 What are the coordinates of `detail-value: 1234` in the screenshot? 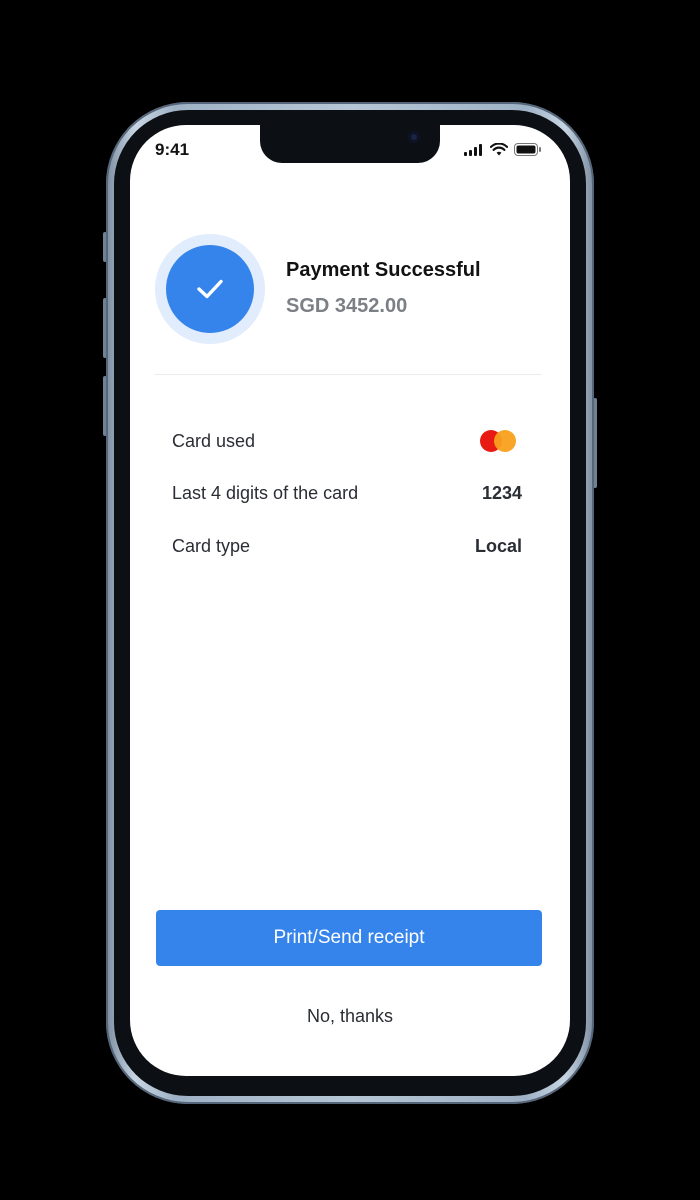 It's located at (501, 492).